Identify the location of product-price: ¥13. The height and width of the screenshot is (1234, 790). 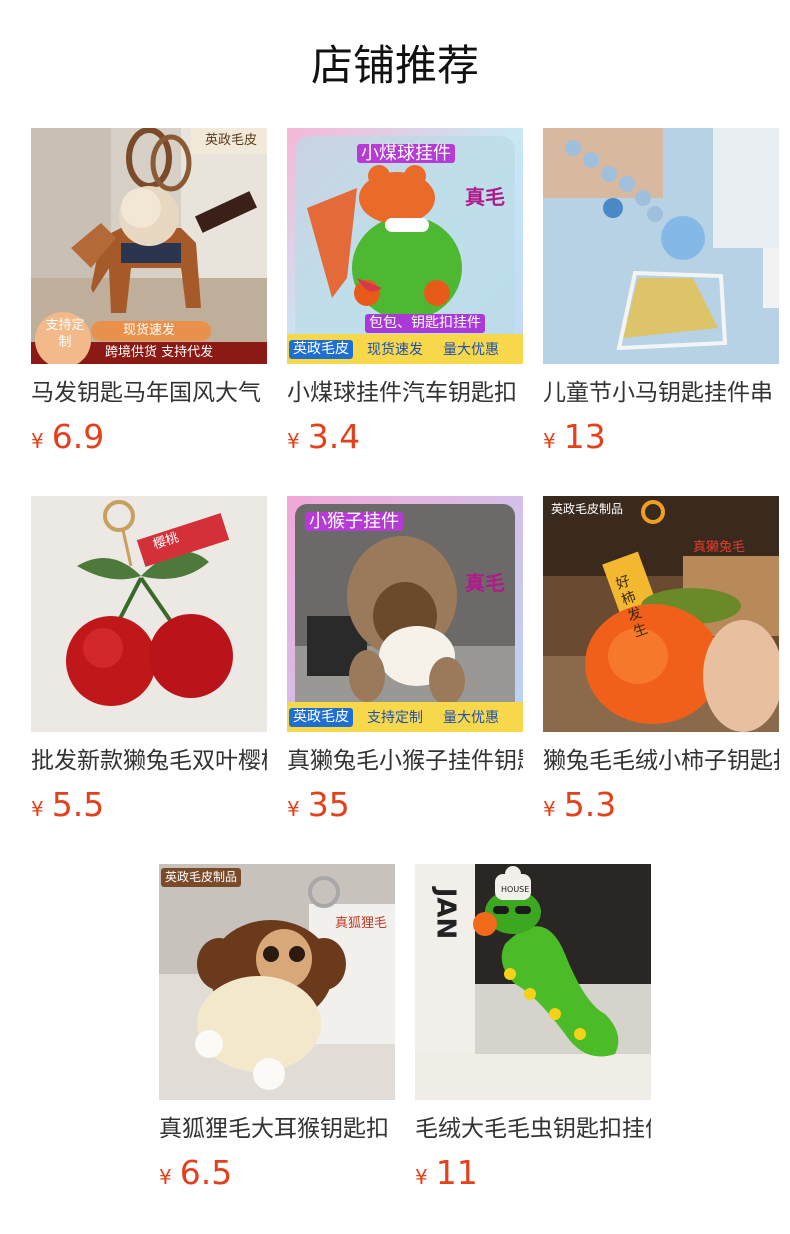
(661, 440).